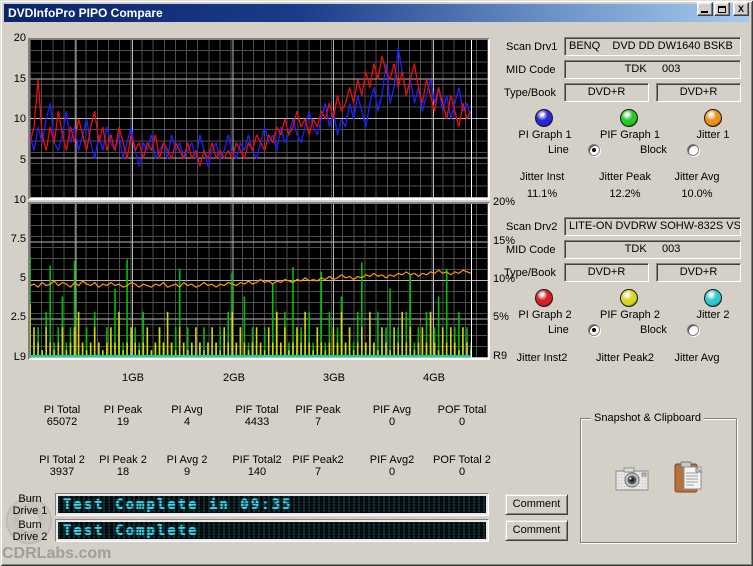 Image resolution: width=753 pixels, height=566 pixels. I want to click on stat-pof-total-2: POF Total 20, so click(462, 466).